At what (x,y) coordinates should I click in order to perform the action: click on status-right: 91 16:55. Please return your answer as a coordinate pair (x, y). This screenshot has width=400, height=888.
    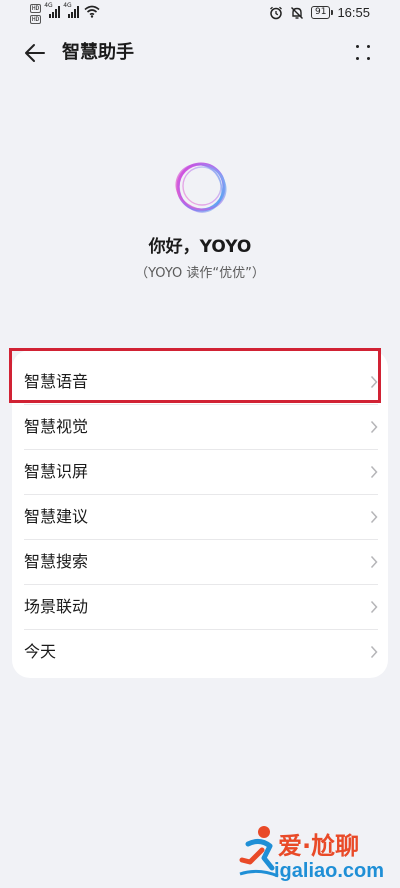
    Looking at the image, I should click on (319, 12).